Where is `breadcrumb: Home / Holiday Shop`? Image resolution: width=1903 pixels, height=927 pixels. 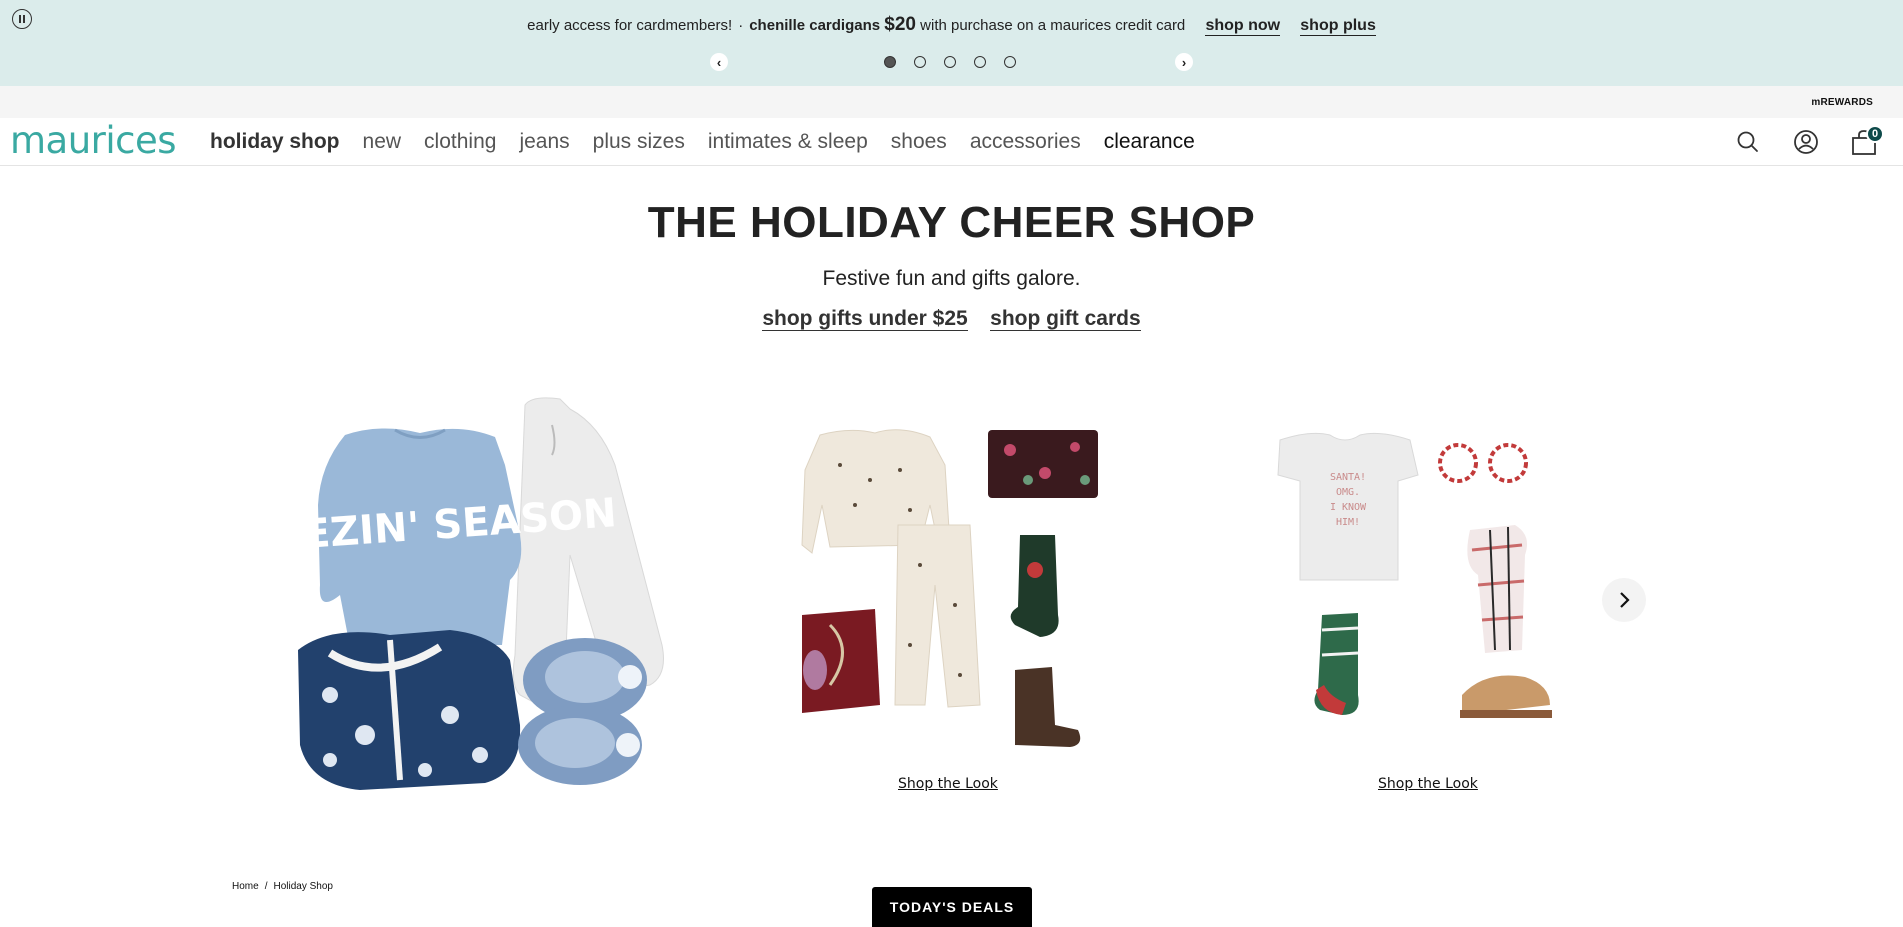 breadcrumb: Home / Holiday Shop is located at coordinates (282, 886).